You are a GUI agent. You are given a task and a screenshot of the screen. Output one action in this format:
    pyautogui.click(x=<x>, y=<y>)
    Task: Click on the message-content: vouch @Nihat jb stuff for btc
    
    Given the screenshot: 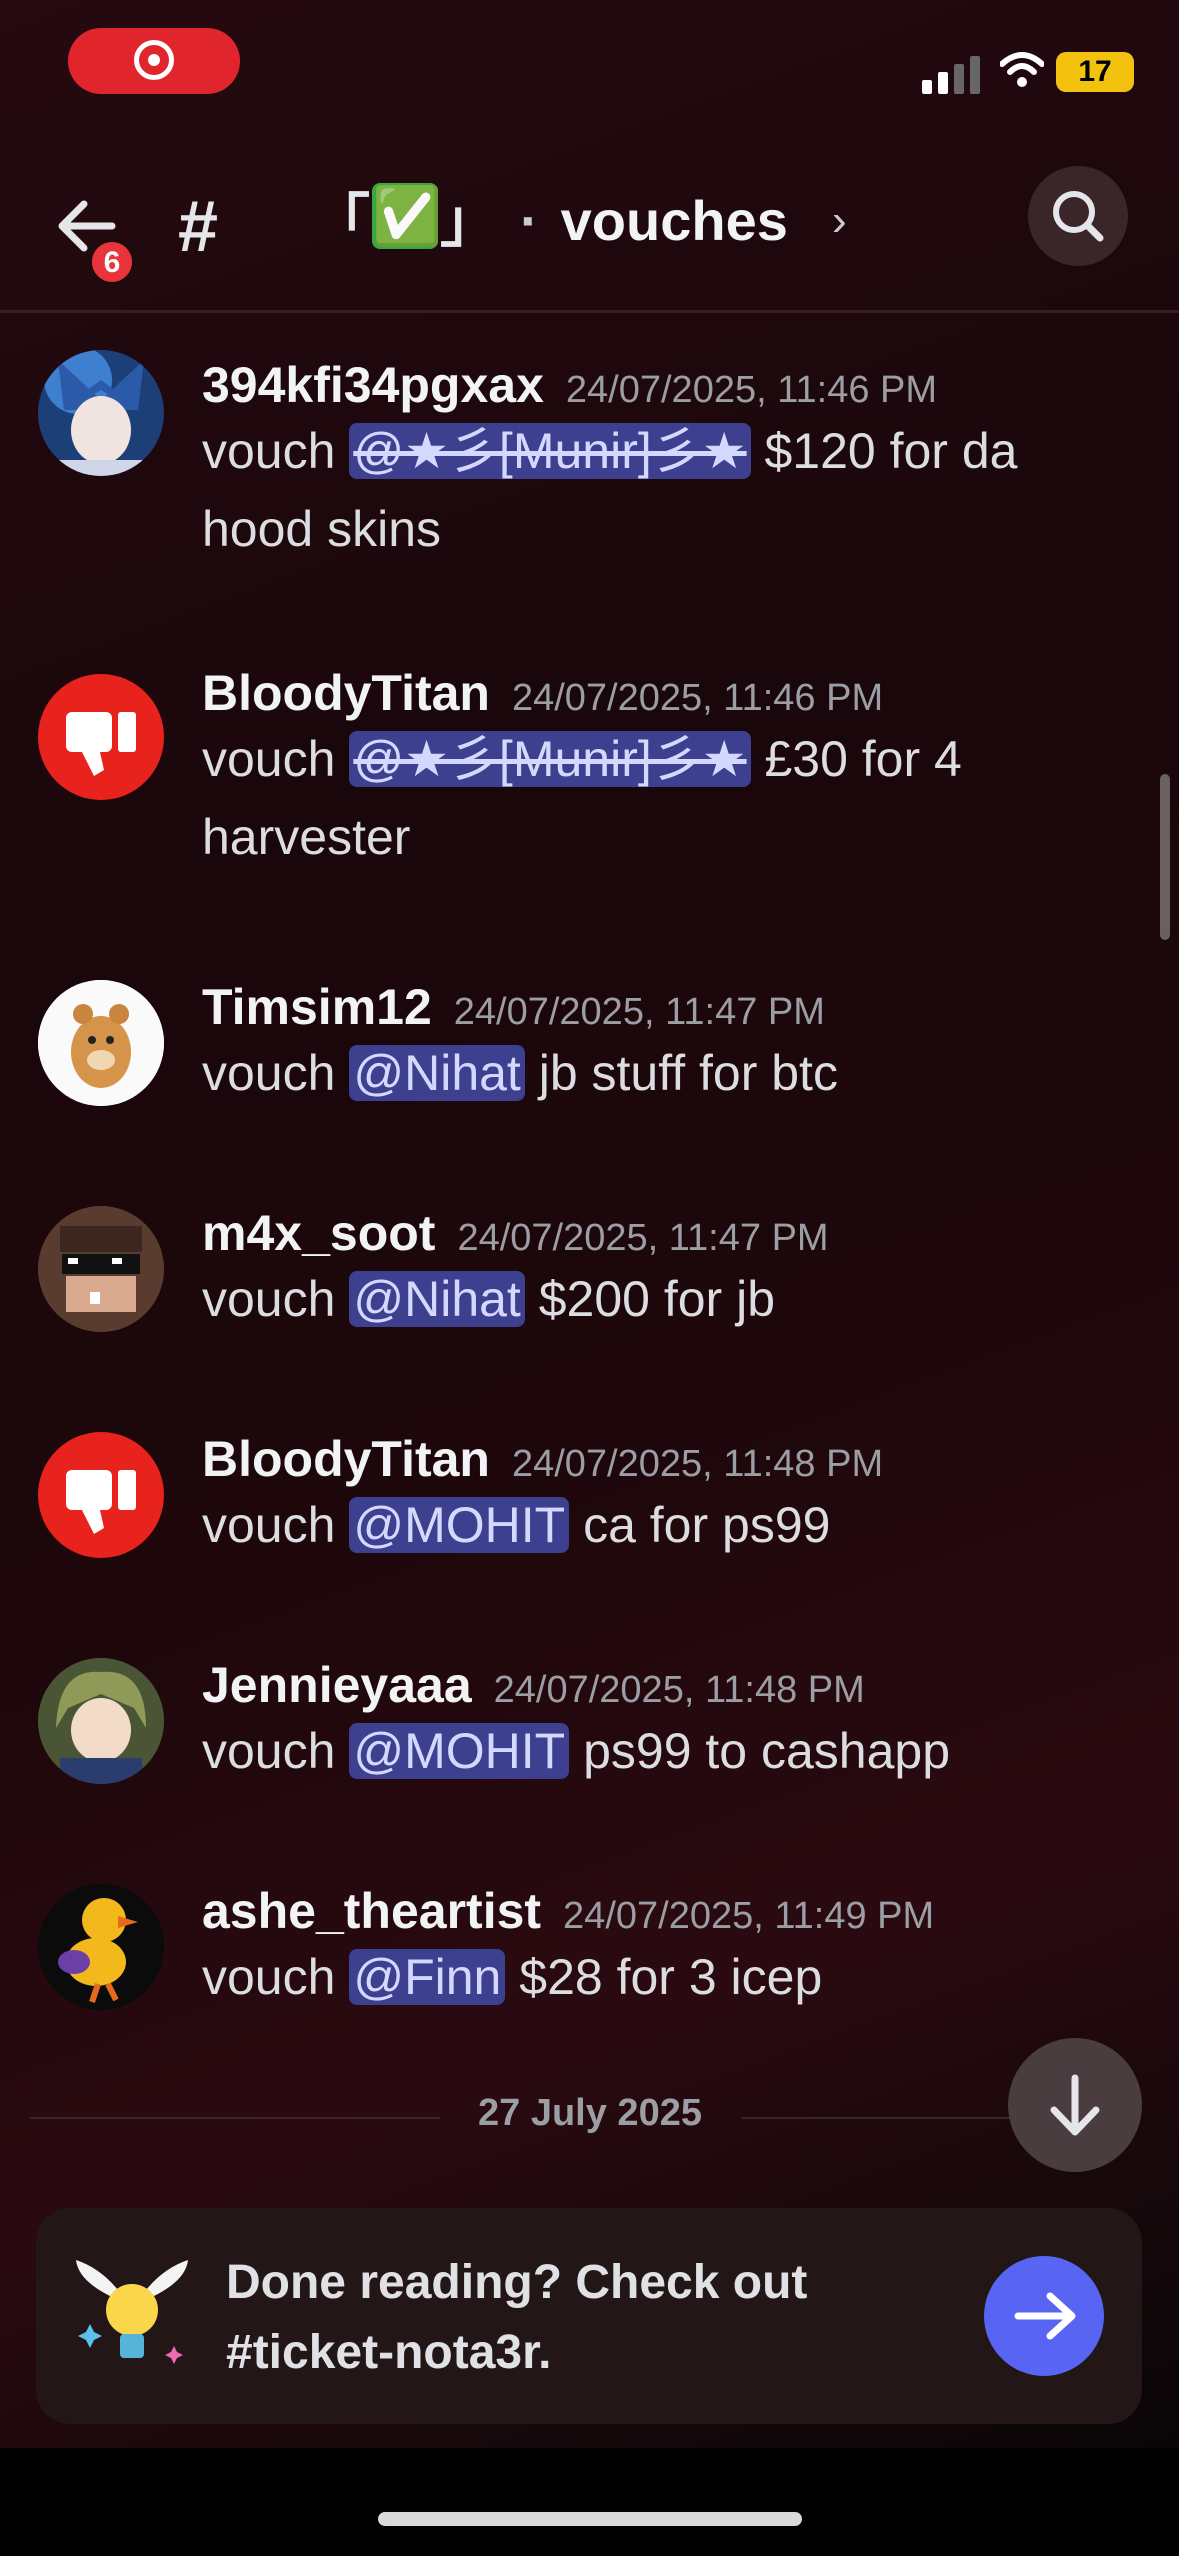 What is the action you would take?
    pyautogui.click(x=520, y=1073)
    